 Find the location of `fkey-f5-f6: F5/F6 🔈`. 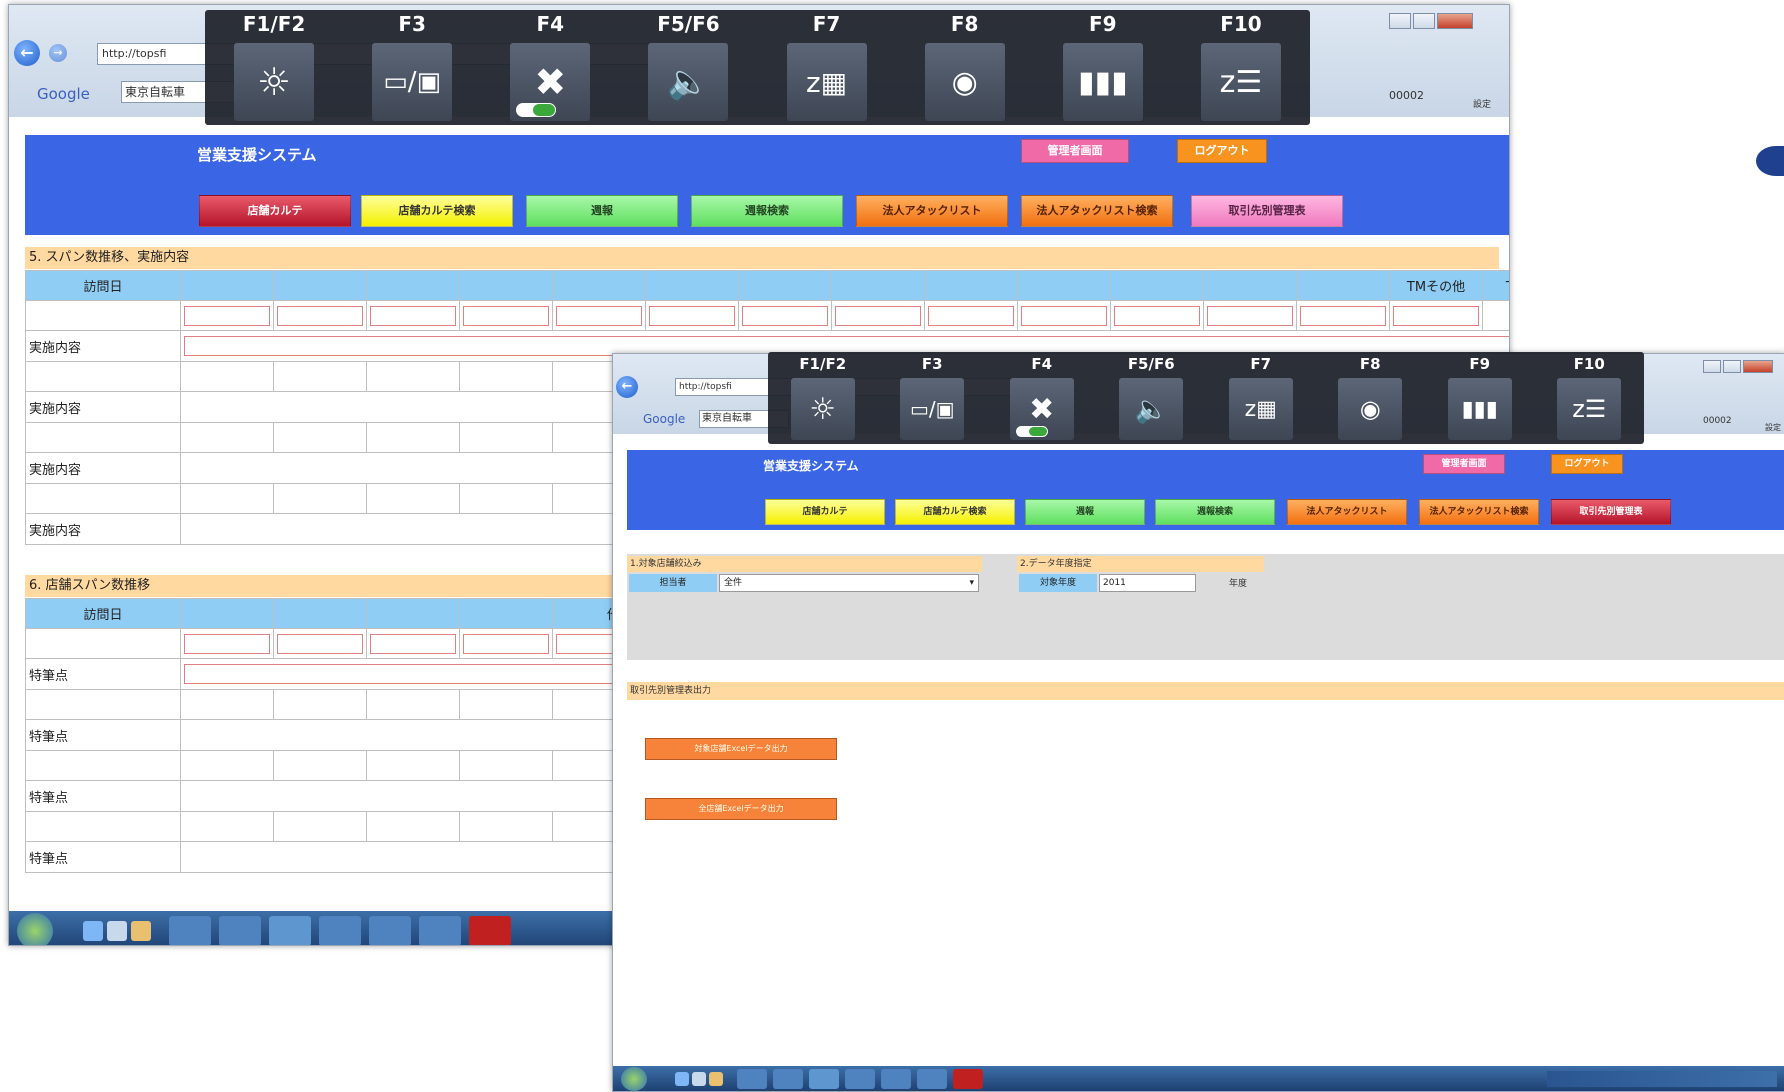

fkey-f5-f6: F5/F6 🔈 is located at coordinates (688, 67).